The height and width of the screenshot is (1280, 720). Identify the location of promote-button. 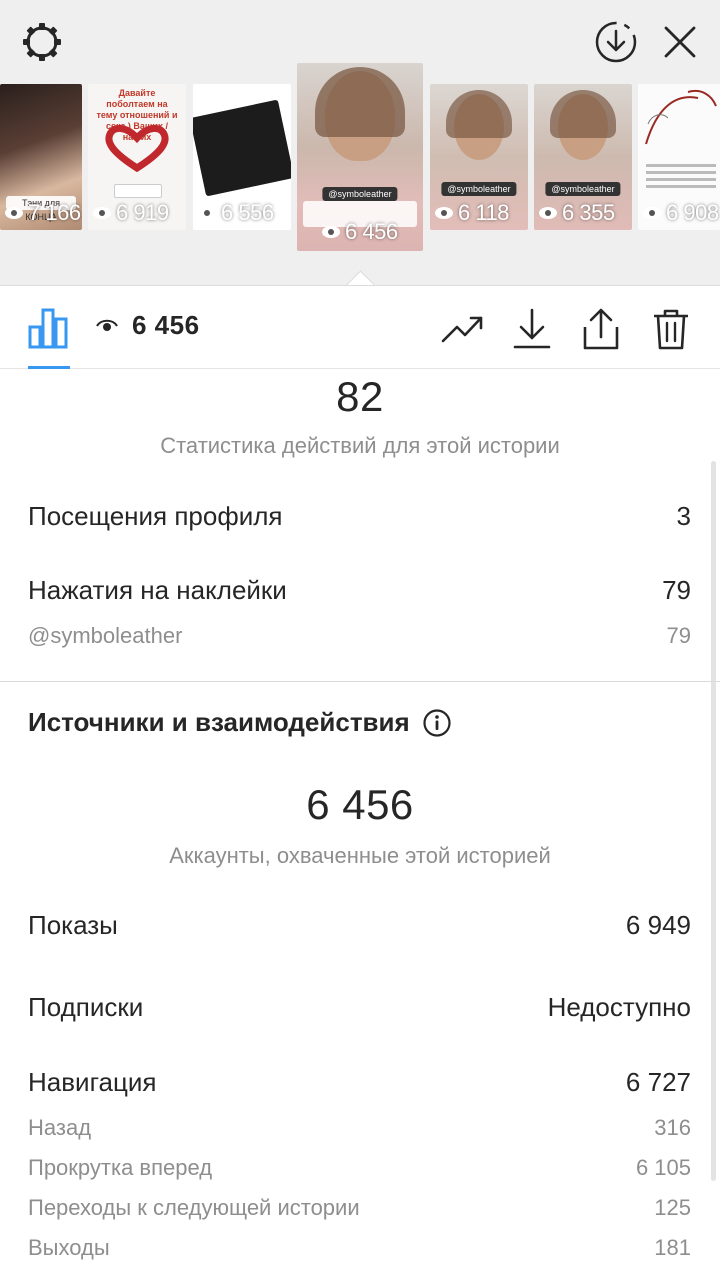
(463, 329).